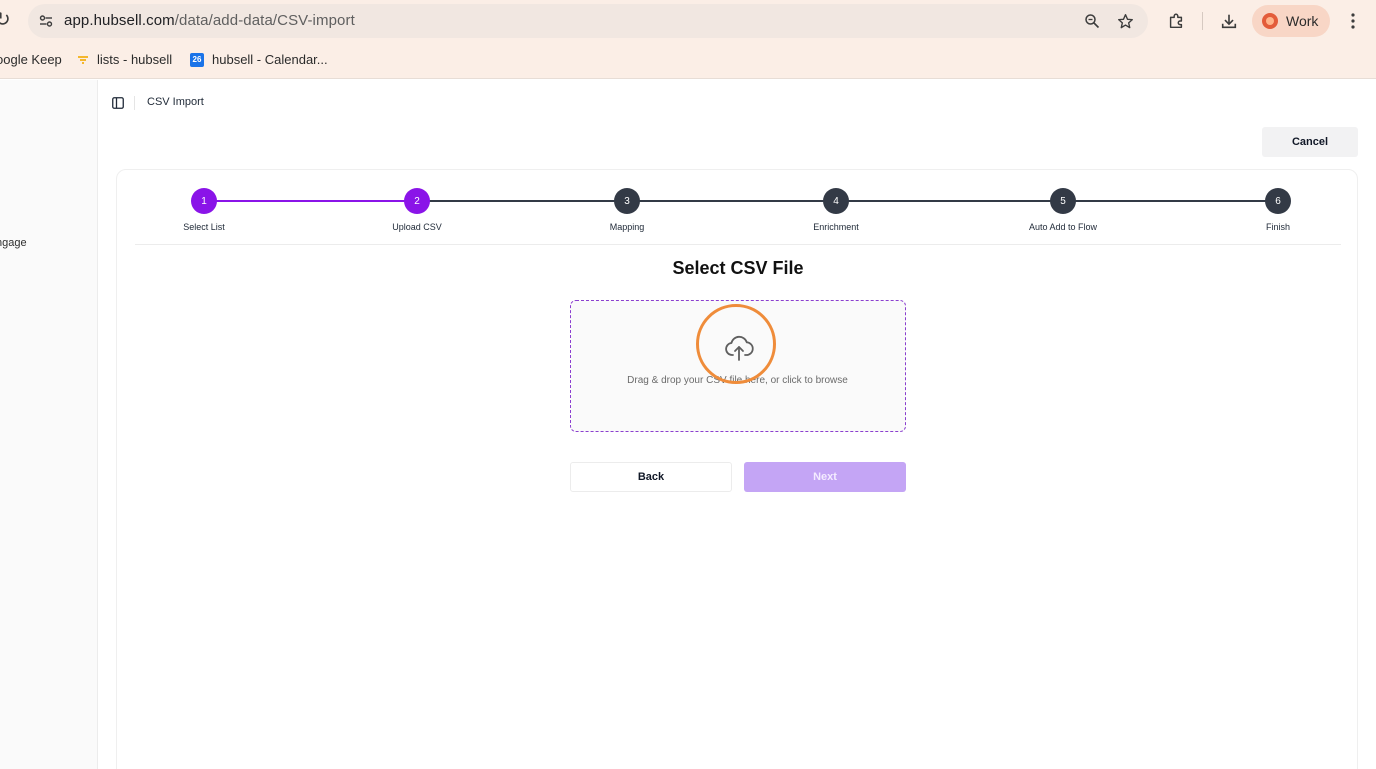 This screenshot has height=769, width=1376. Describe the element at coordinates (83, 59) in the screenshot. I see `filter-icon` at that location.